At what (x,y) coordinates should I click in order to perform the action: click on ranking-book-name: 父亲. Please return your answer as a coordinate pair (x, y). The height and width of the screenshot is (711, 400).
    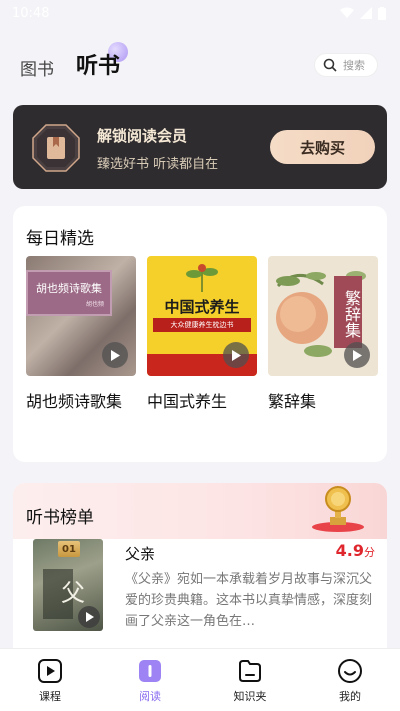
    Looking at the image, I should click on (140, 553).